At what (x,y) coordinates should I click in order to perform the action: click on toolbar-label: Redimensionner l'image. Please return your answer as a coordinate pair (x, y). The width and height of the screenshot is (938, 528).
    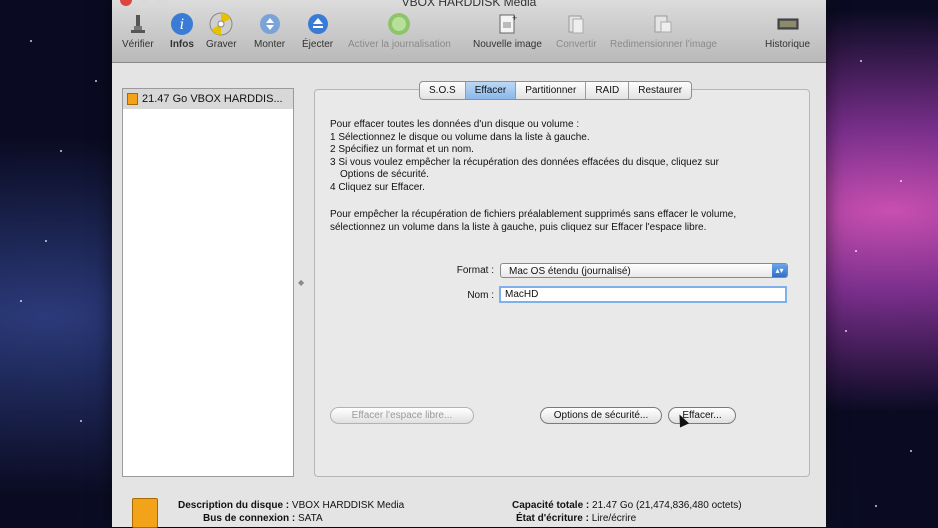
    Looking at the image, I should click on (663, 44).